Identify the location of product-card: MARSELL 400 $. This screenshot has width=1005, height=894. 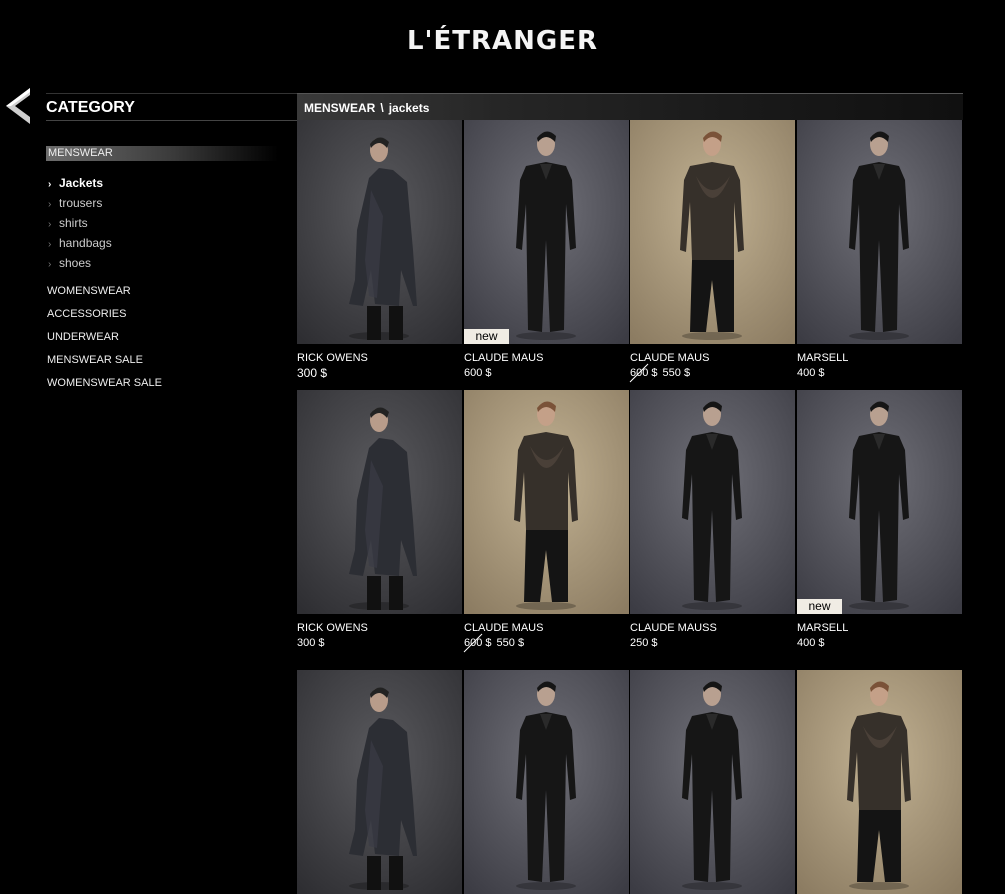
(879, 250).